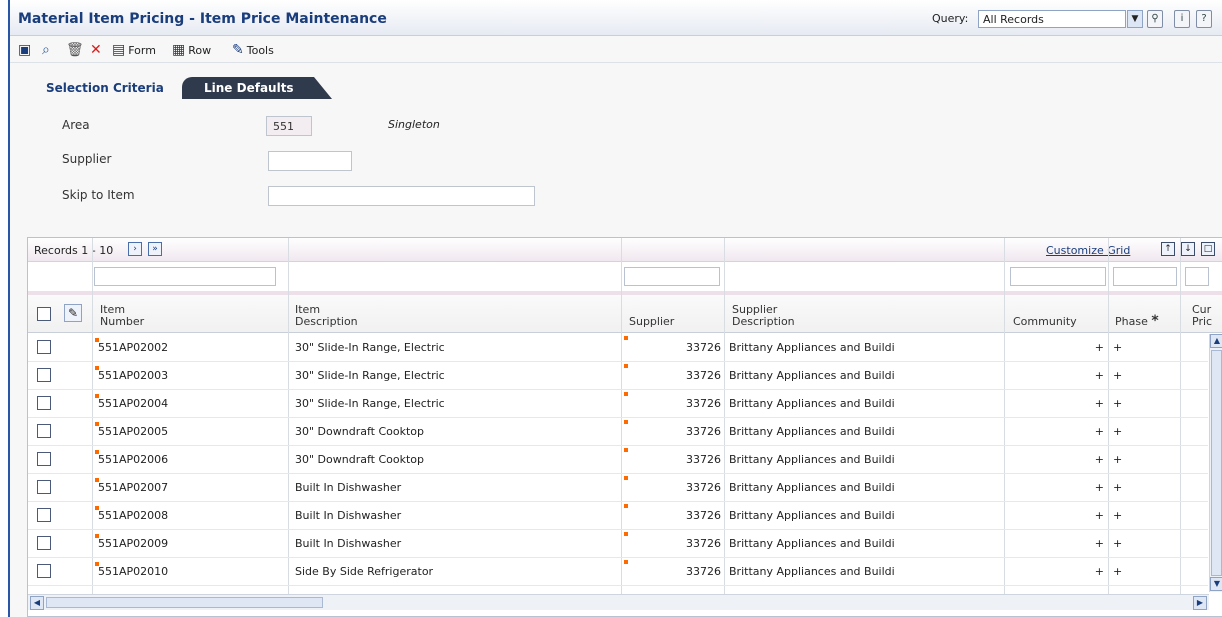 This screenshot has height=617, width=1222. I want to click on filter-item-number, so click(185, 276).